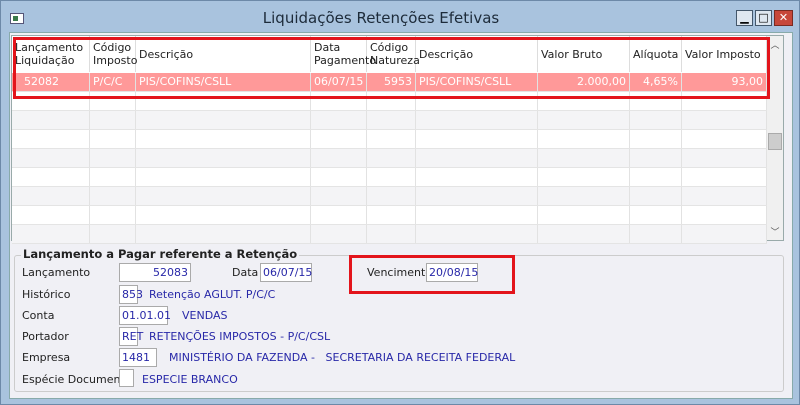 This screenshot has width=800, height=405. I want to click on minimize-button: ▁, so click(744, 18).